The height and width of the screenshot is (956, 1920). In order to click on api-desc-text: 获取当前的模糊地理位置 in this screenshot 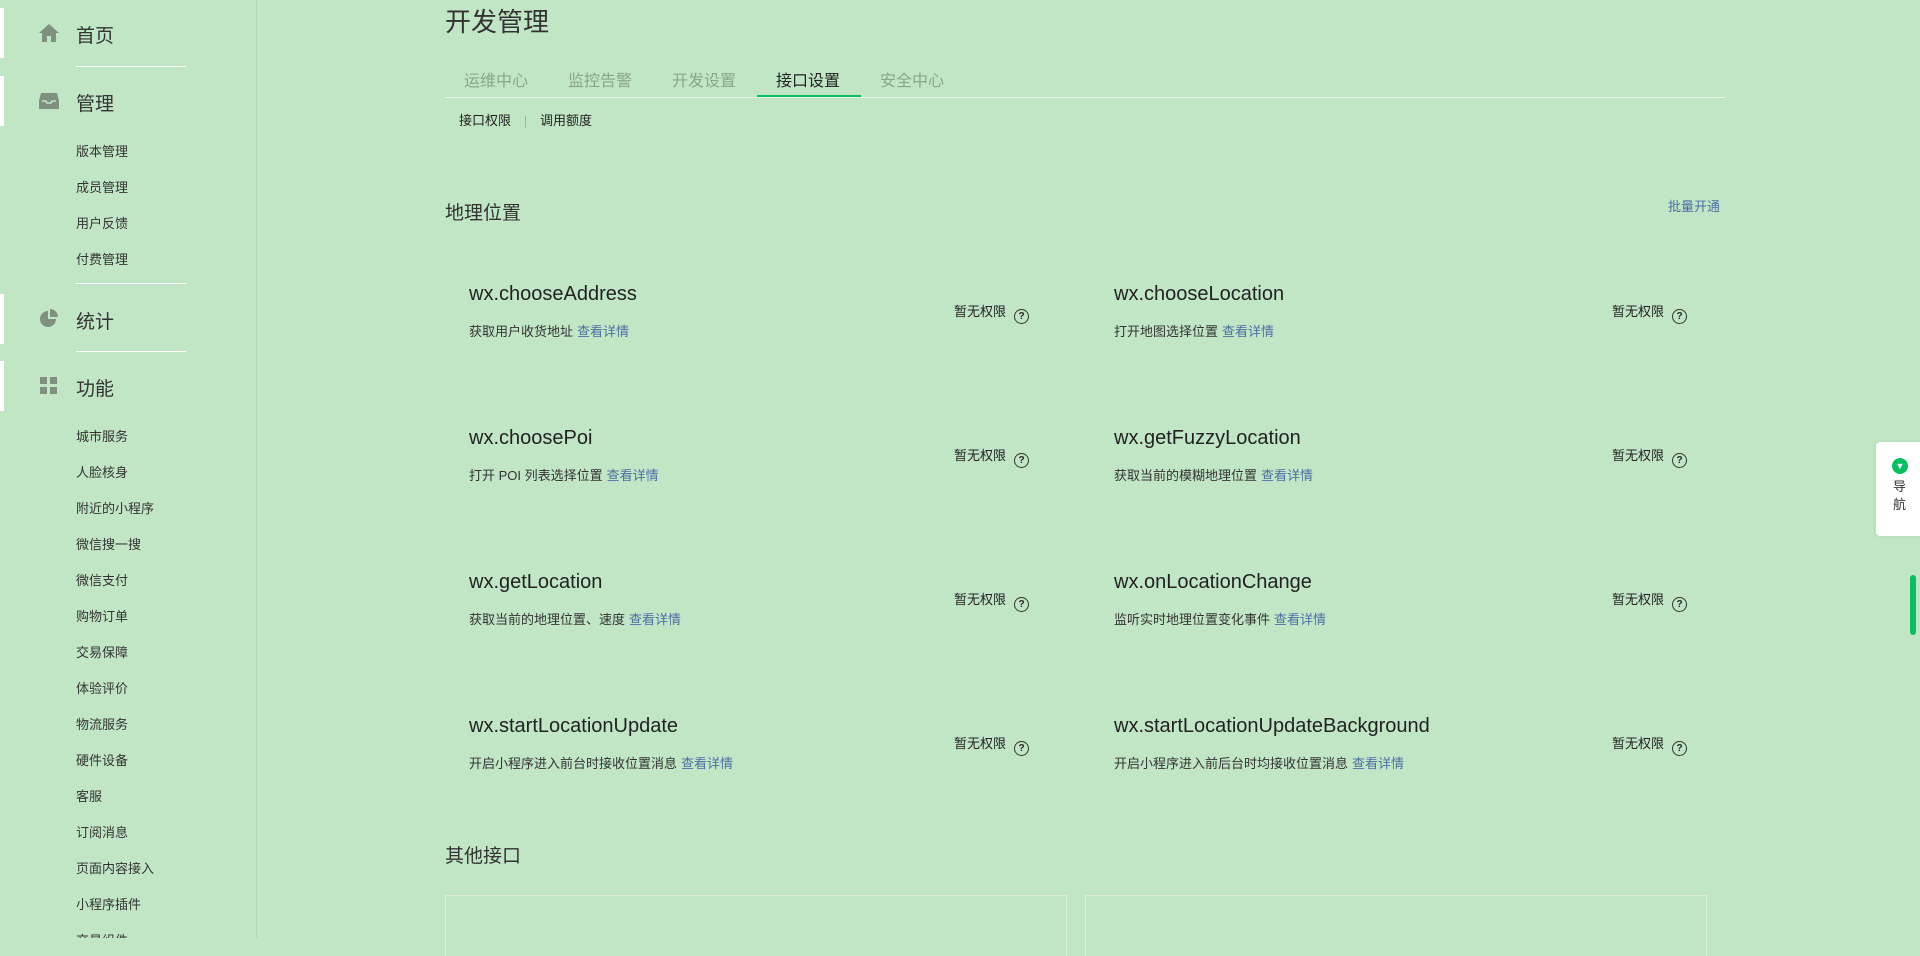, I will do `click(1186, 475)`.